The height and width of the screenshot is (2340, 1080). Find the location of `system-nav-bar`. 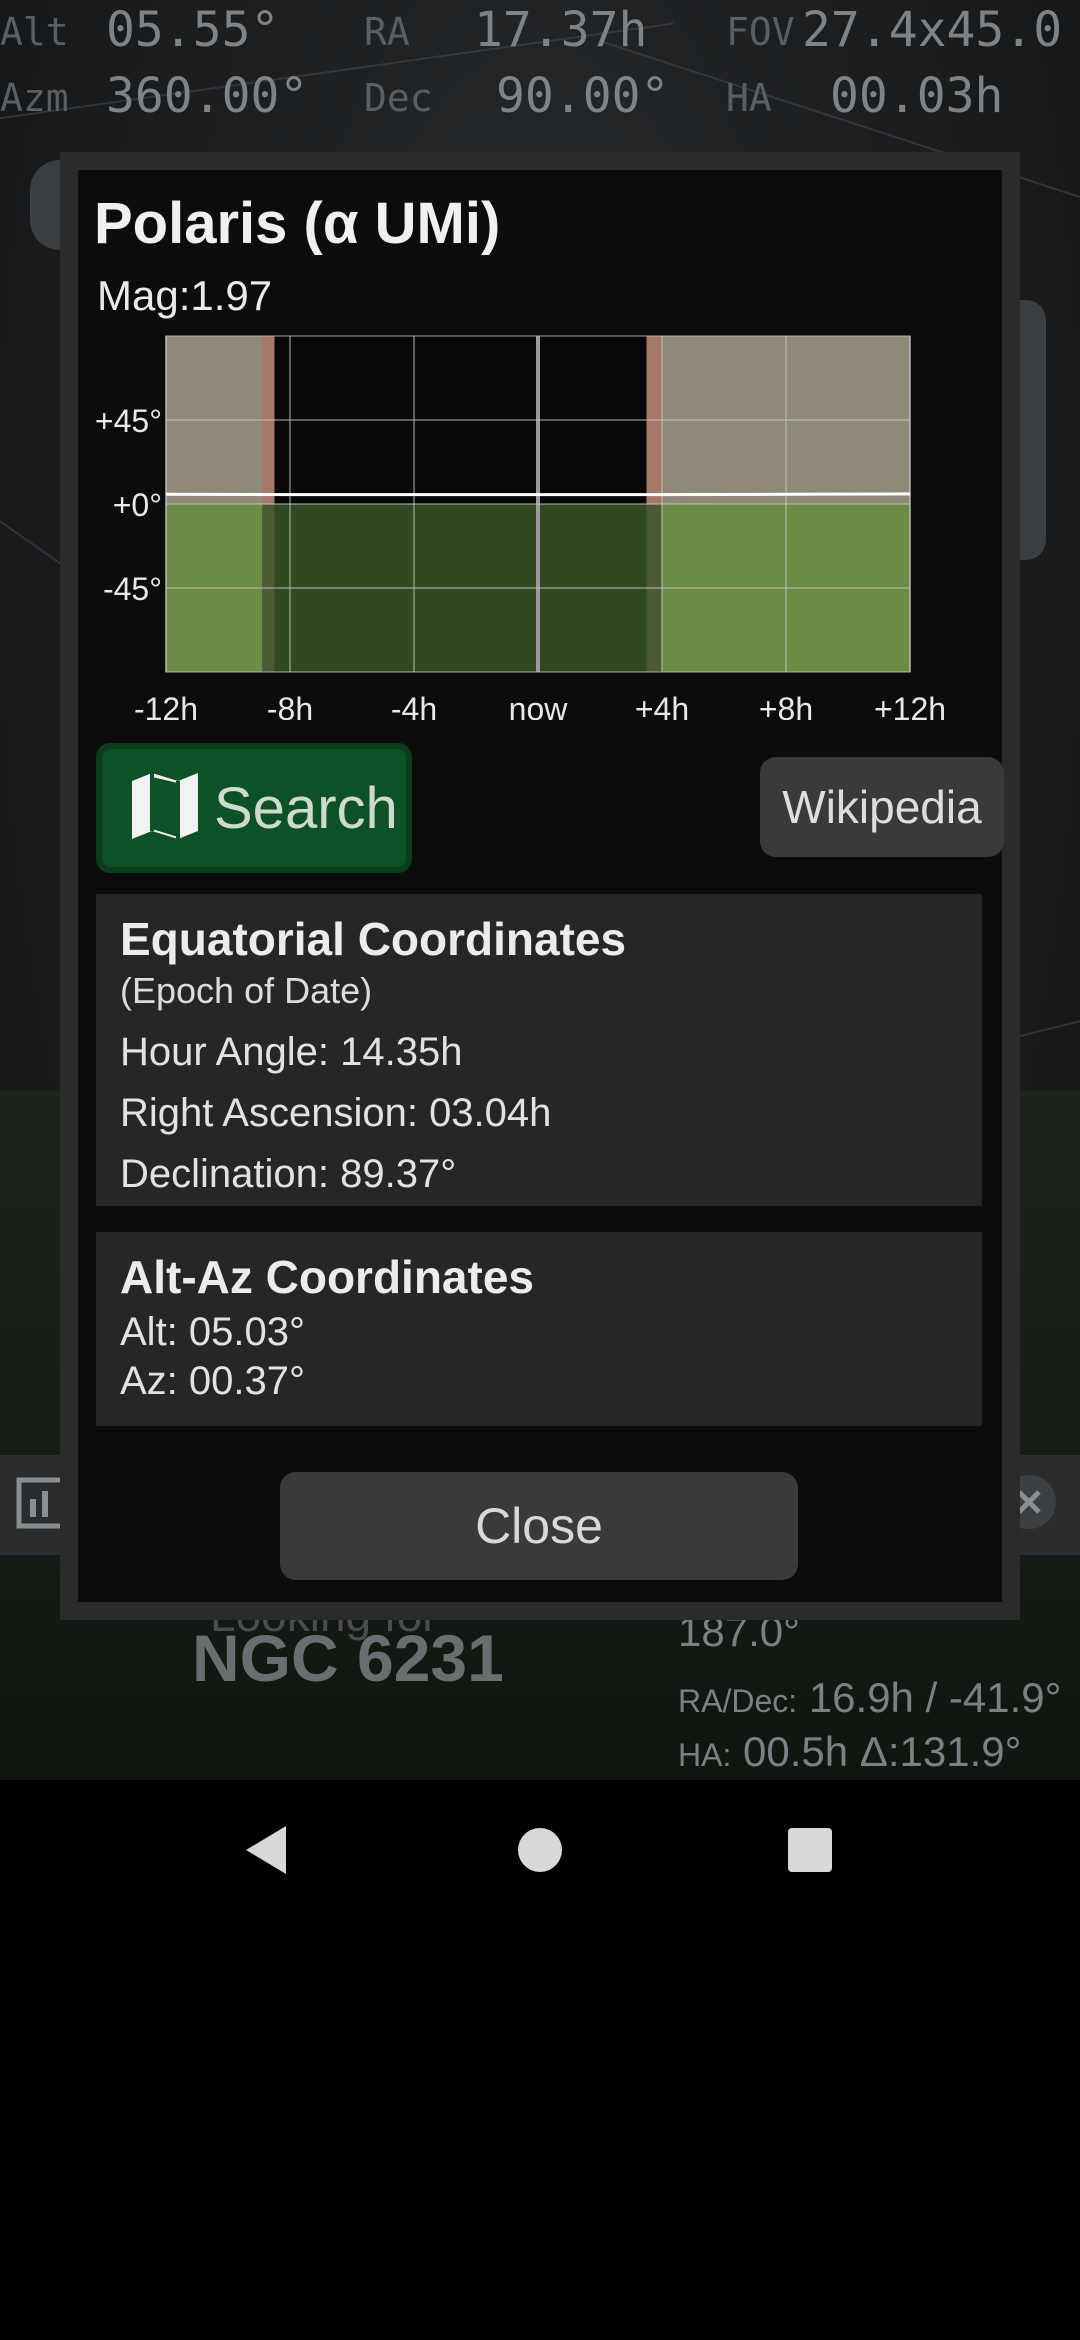

system-nav-bar is located at coordinates (540, 1850).